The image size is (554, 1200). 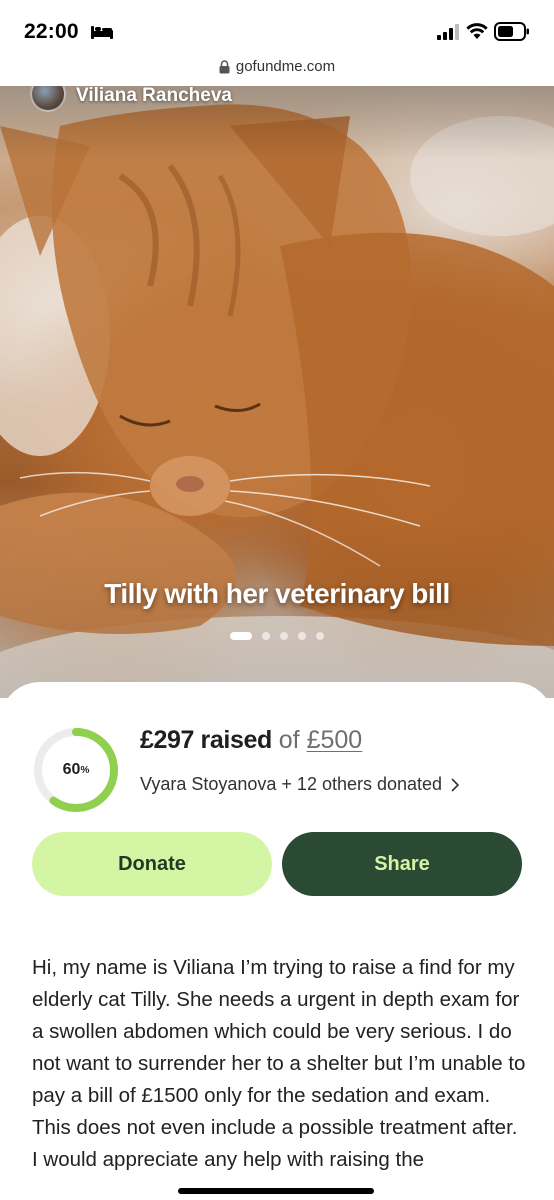 I want to click on donate-button: Donate, so click(x=152, y=864).